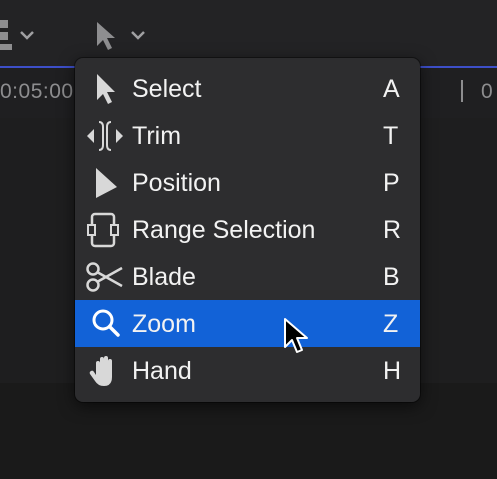  I want to click on menu-item-trim: Trim T, so click(247, 135).